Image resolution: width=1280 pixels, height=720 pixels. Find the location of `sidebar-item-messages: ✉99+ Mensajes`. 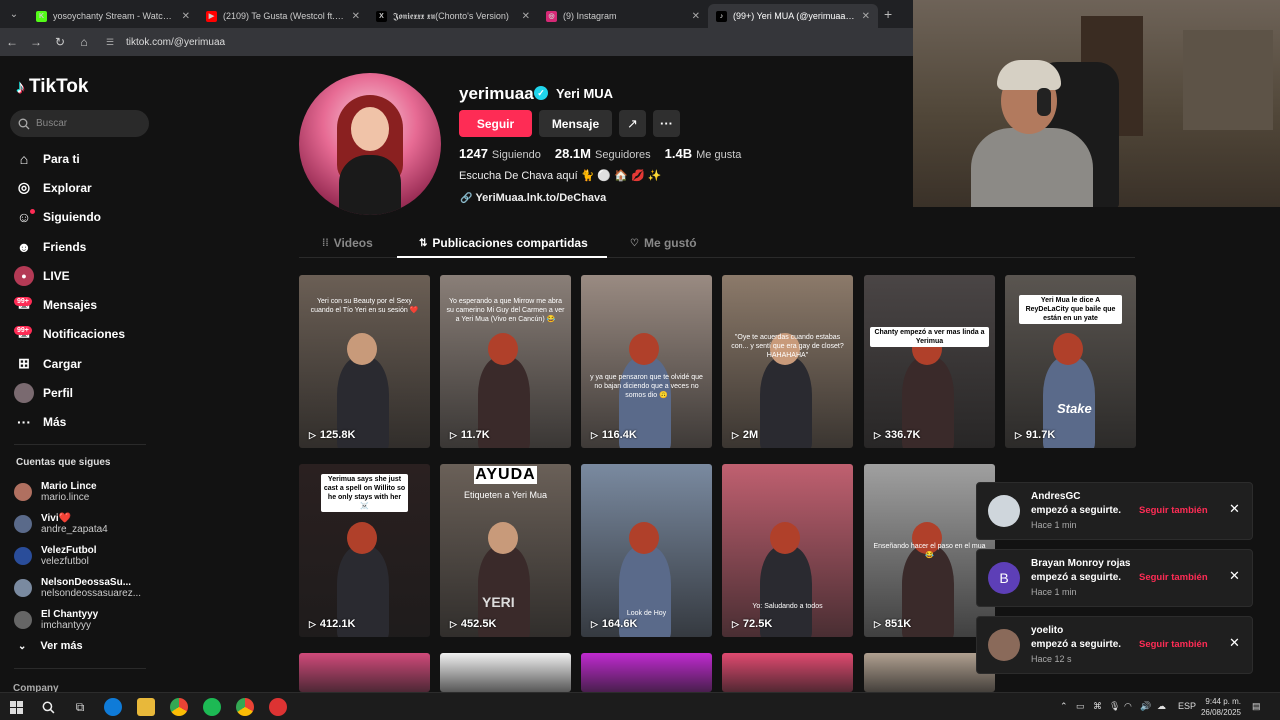

sidebar-item-messages: ✉99+ Mensajes is located at coordinates (84, 304).